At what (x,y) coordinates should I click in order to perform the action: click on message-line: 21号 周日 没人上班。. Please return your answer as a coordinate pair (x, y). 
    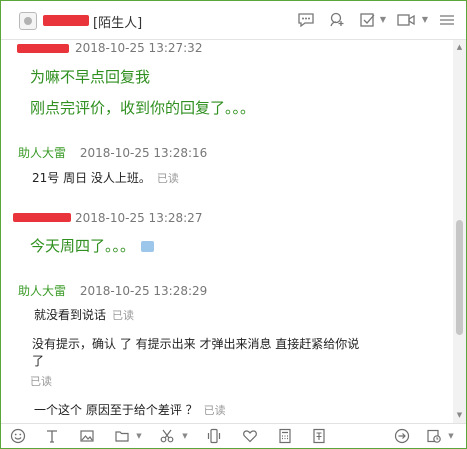
    Looking at the image, I should click on (91, 178).